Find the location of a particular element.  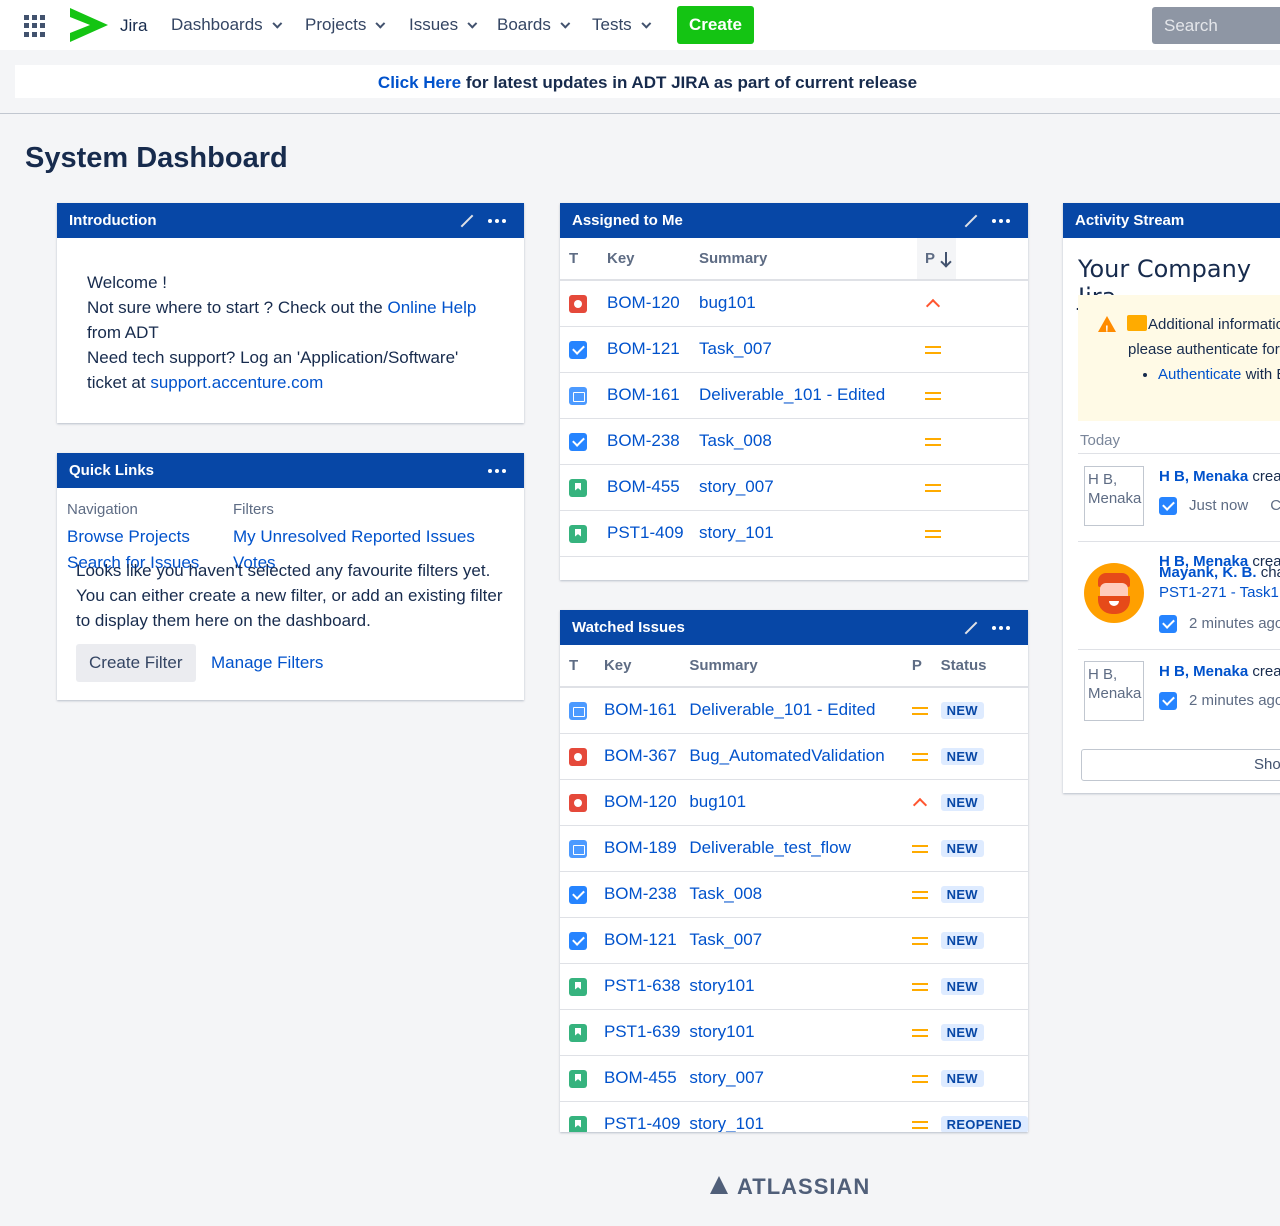

issue-key-link: PST1-639 is located at coordinates (642, 1031).